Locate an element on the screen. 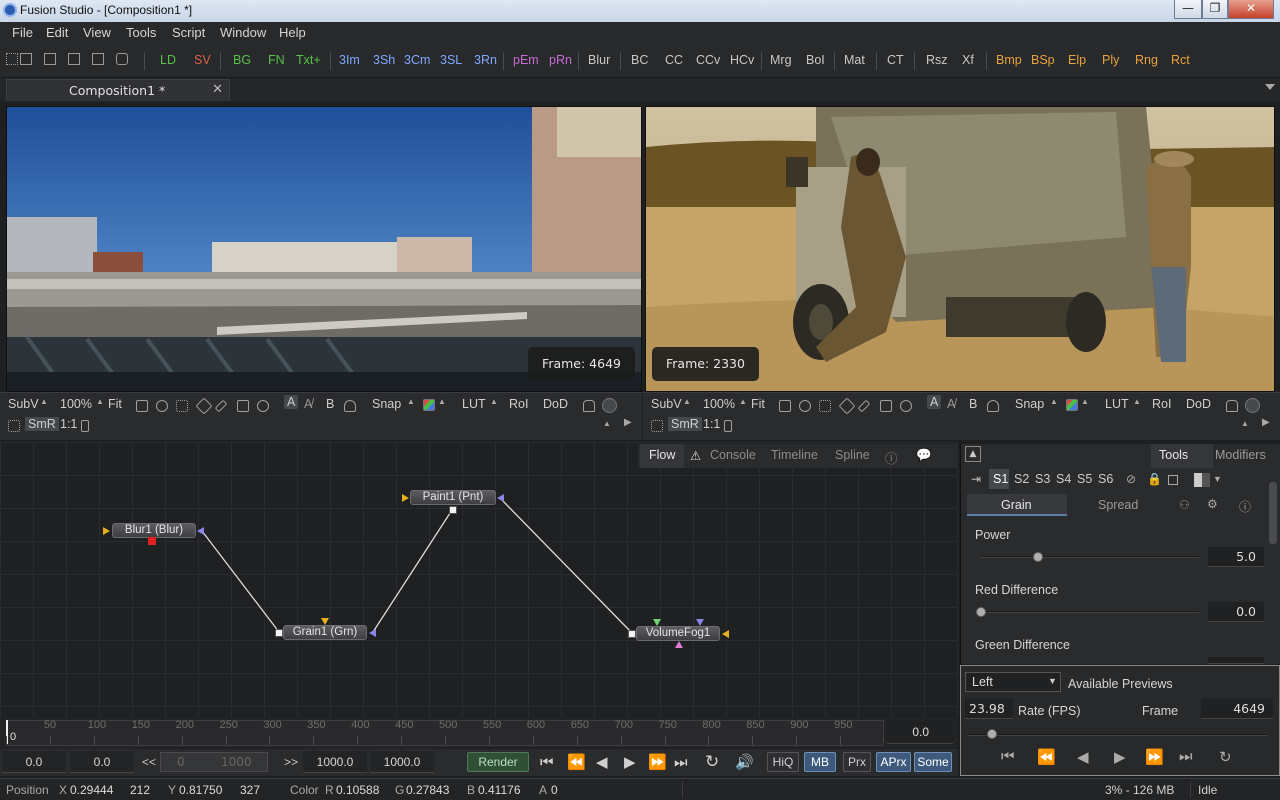 This screenshot has width=1280, height=800. tool-hue-curves-button: HCv is located at coordinates (742, 60).